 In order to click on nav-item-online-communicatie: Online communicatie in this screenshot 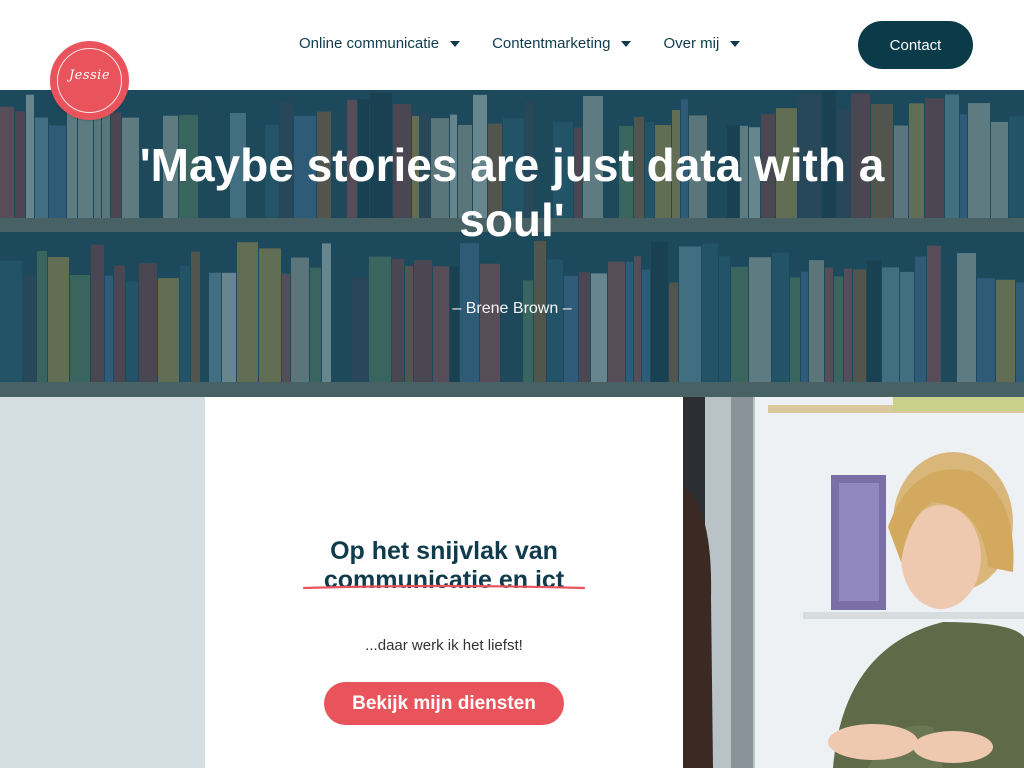, I will do `click(380, 43)`.